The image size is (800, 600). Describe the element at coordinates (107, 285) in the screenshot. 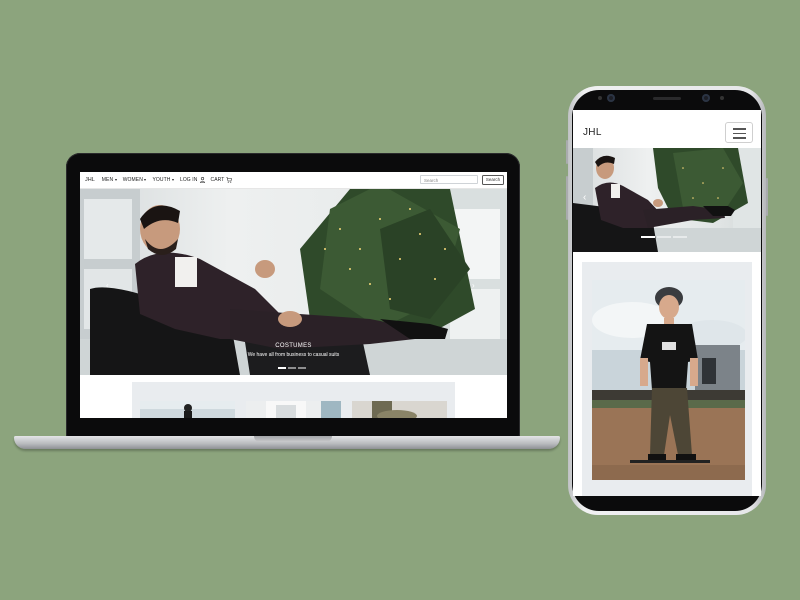

I see `carousel-prev-button: ‹` at that location.